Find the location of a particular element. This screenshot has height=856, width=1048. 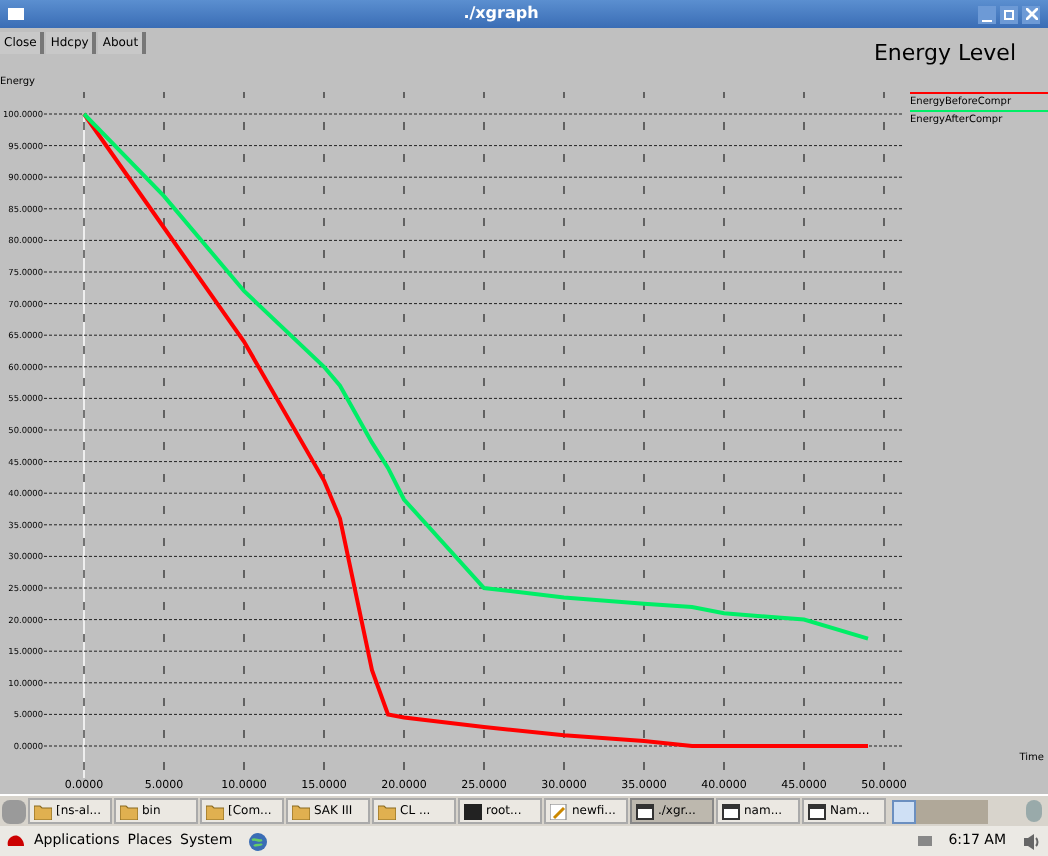

close-icon is located at coordinates (1031, 14).